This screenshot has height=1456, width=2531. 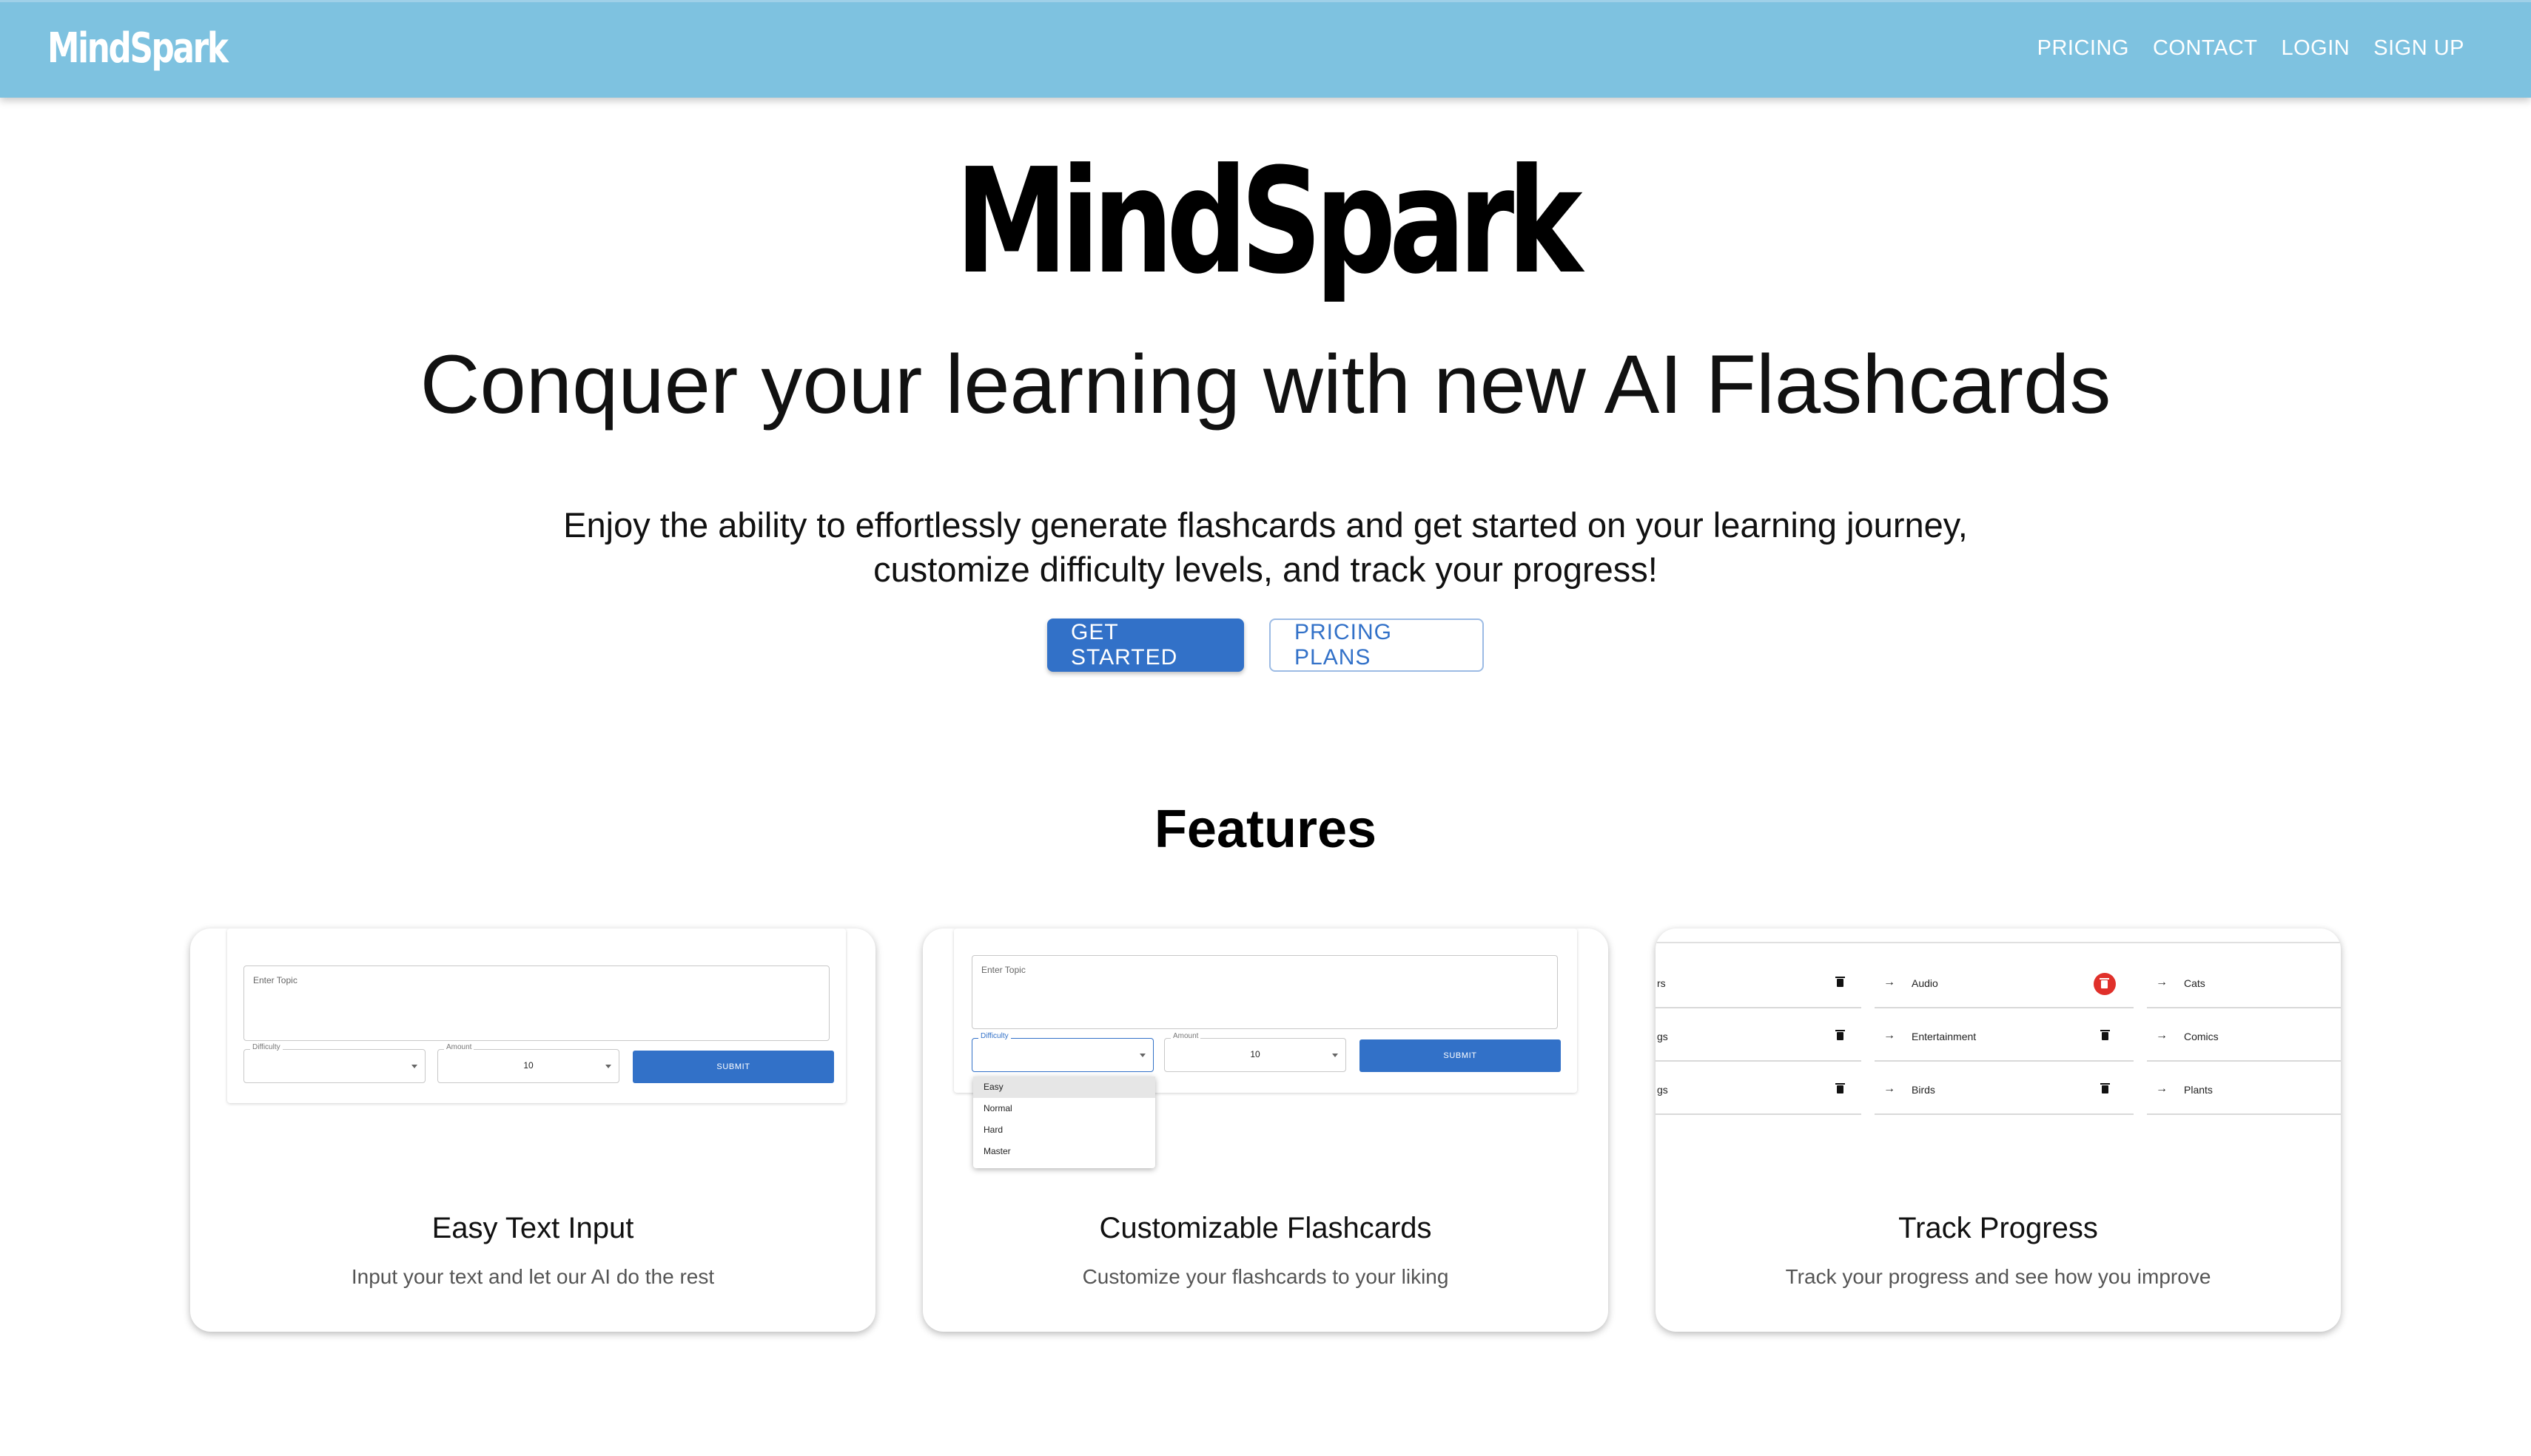 I want to click on divider, so click(x=1998, y=943).